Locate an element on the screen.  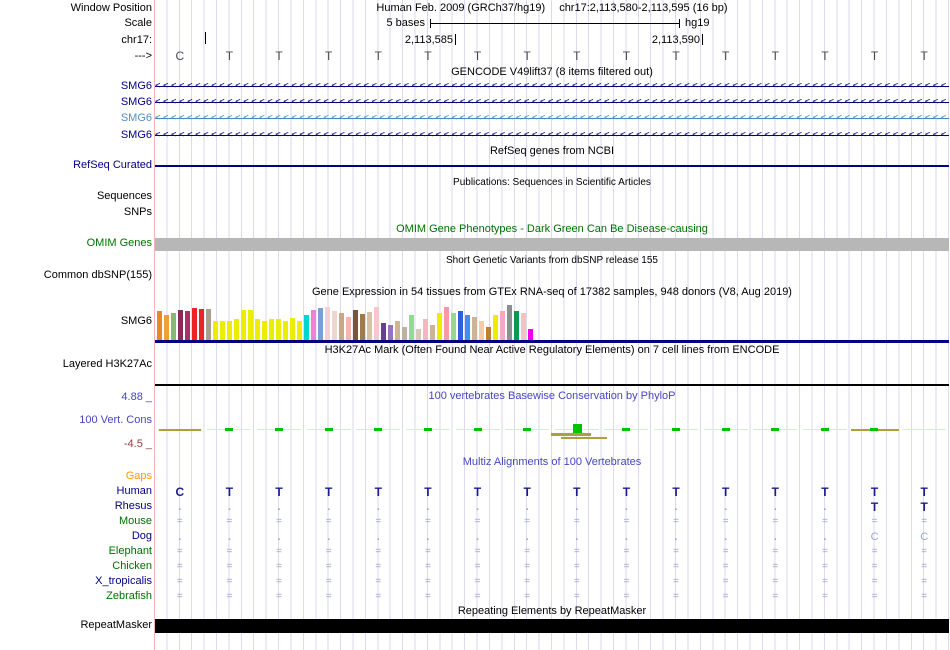
track-label-gtex-smg6: SMG6 is located at coordinates (136, 321).